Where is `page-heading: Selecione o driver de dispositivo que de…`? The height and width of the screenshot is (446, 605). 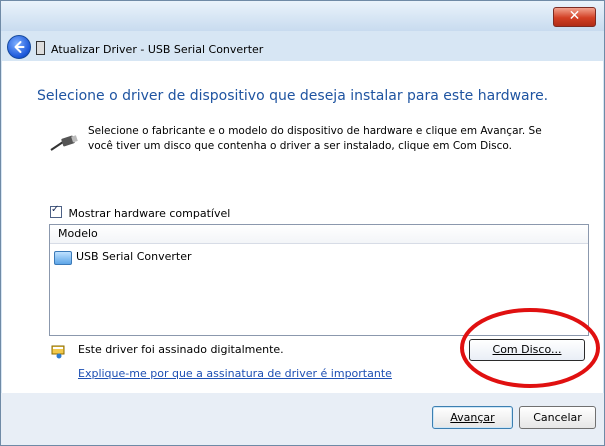
page-heading: Selecione o driver de dispositivo que de… is located at coordinates (293, 96).